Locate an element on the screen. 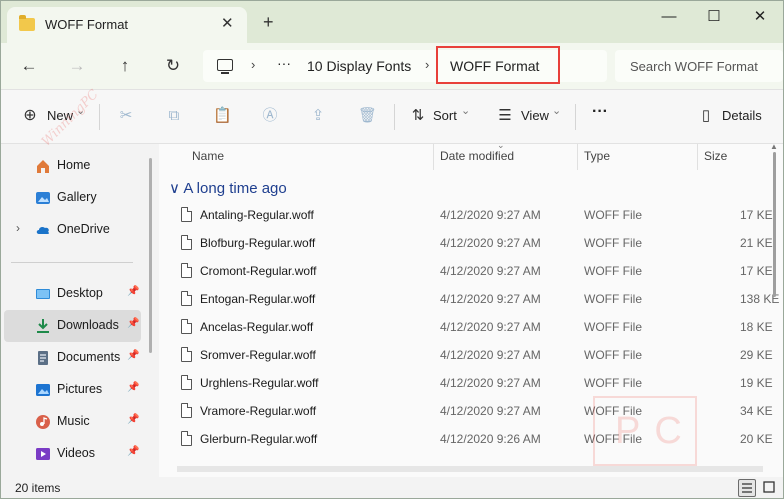  sidebar-item-desktop: Desktop 📌 is located at coordinates (72, 294).